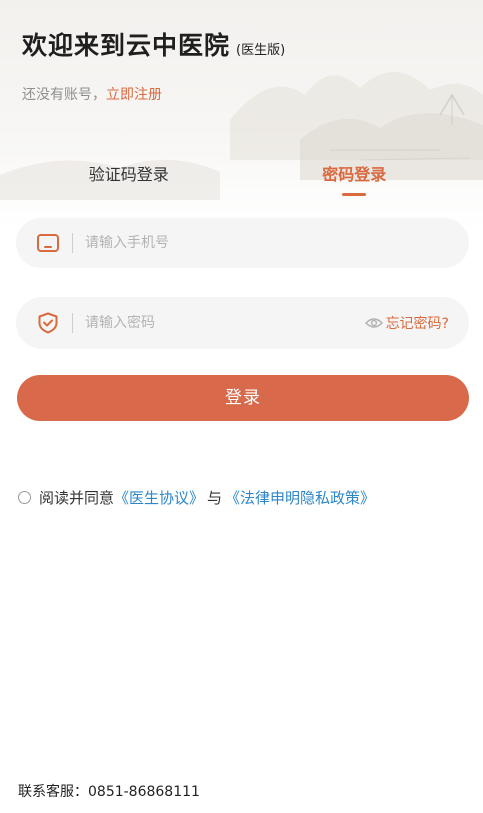 Image resolution: width=483 pixels, height=813 pixels. Describe the element at coordinates (373, 323) in the screenshot. I see `eye-icon` at that location.